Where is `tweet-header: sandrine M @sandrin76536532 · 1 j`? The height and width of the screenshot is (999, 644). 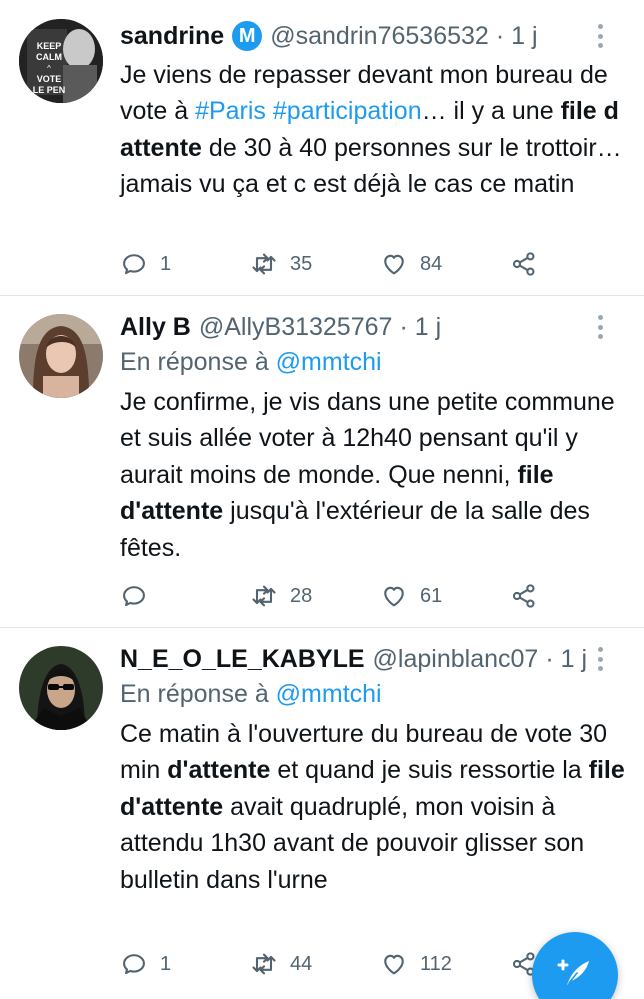 tweet-header: sandrine M @sandrin76536532 · 1 j is located at coordinates (373, 36).